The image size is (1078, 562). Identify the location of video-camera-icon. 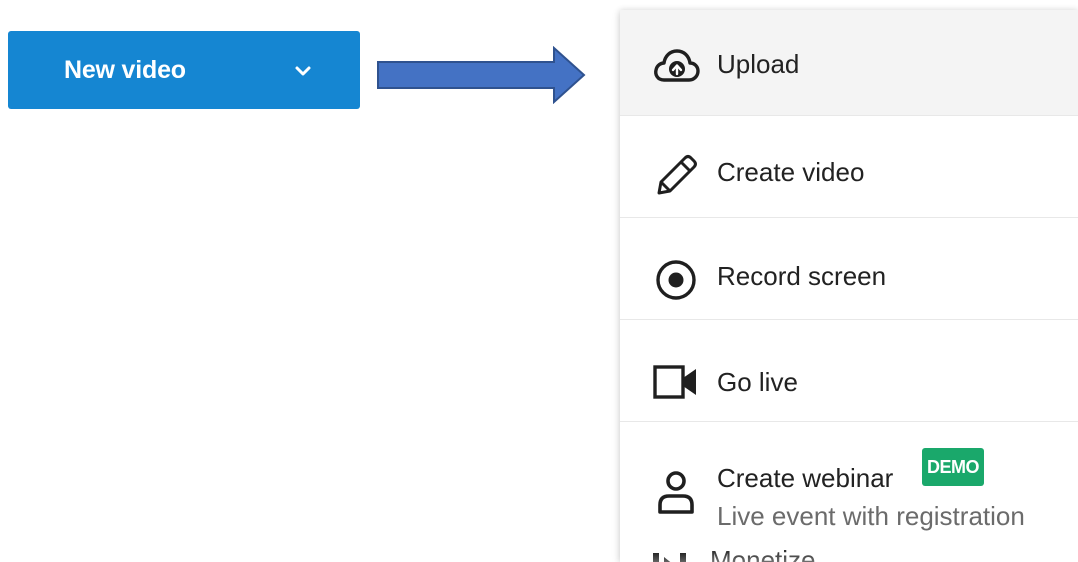
(674, 382).